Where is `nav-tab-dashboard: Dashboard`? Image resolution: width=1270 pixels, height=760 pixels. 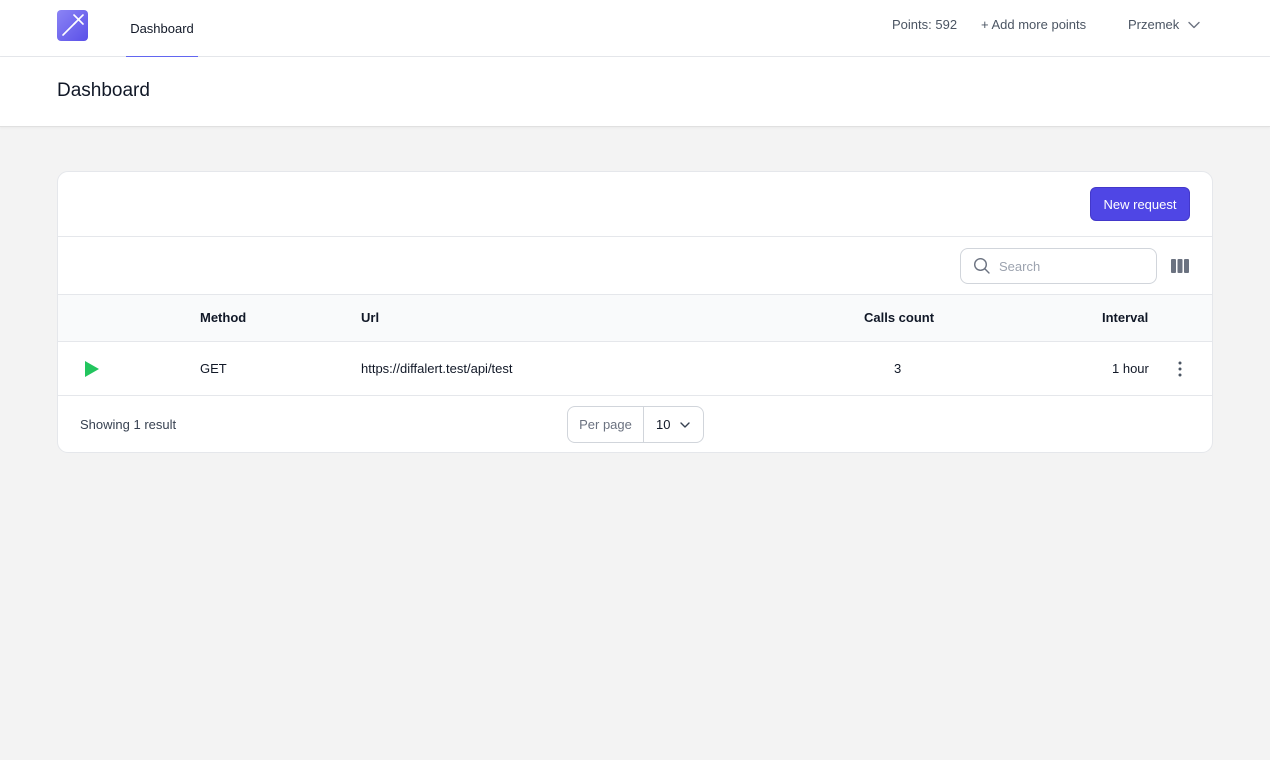
nav-tab-dashboard: Dashboard is located at coordinates (162, 29).